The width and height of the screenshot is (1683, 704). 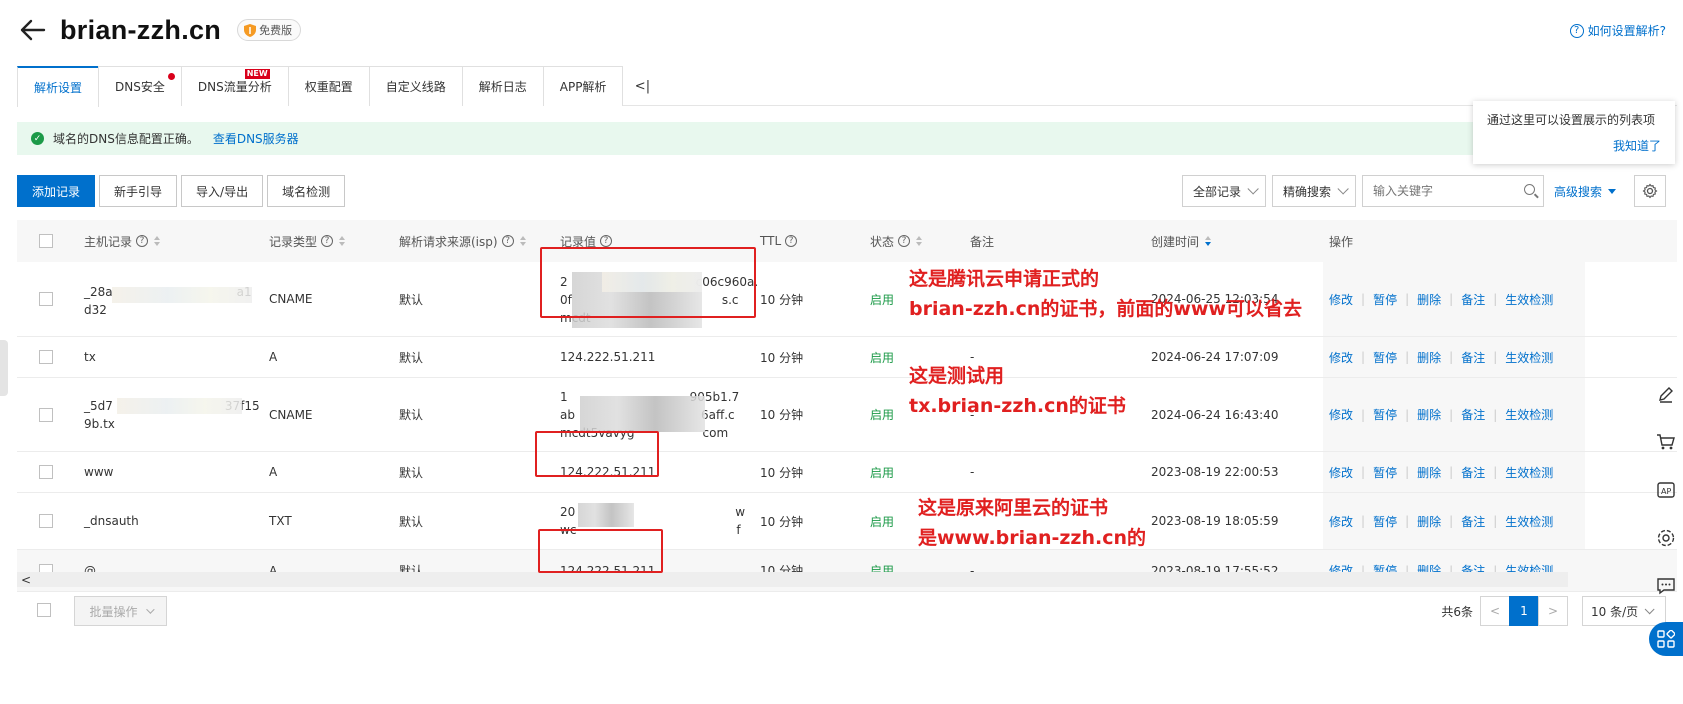 What do you see at coordinates (120, 611) in the screenshot?
I see `bulk-actions-button: 批量操作` at bounding box center [120, 611].